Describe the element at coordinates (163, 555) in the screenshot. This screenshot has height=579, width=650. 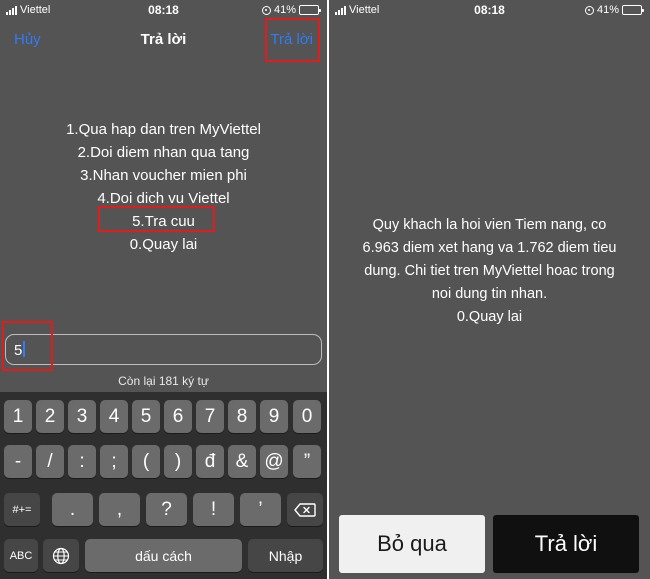
I see `space-key: dấu cách` at that location.